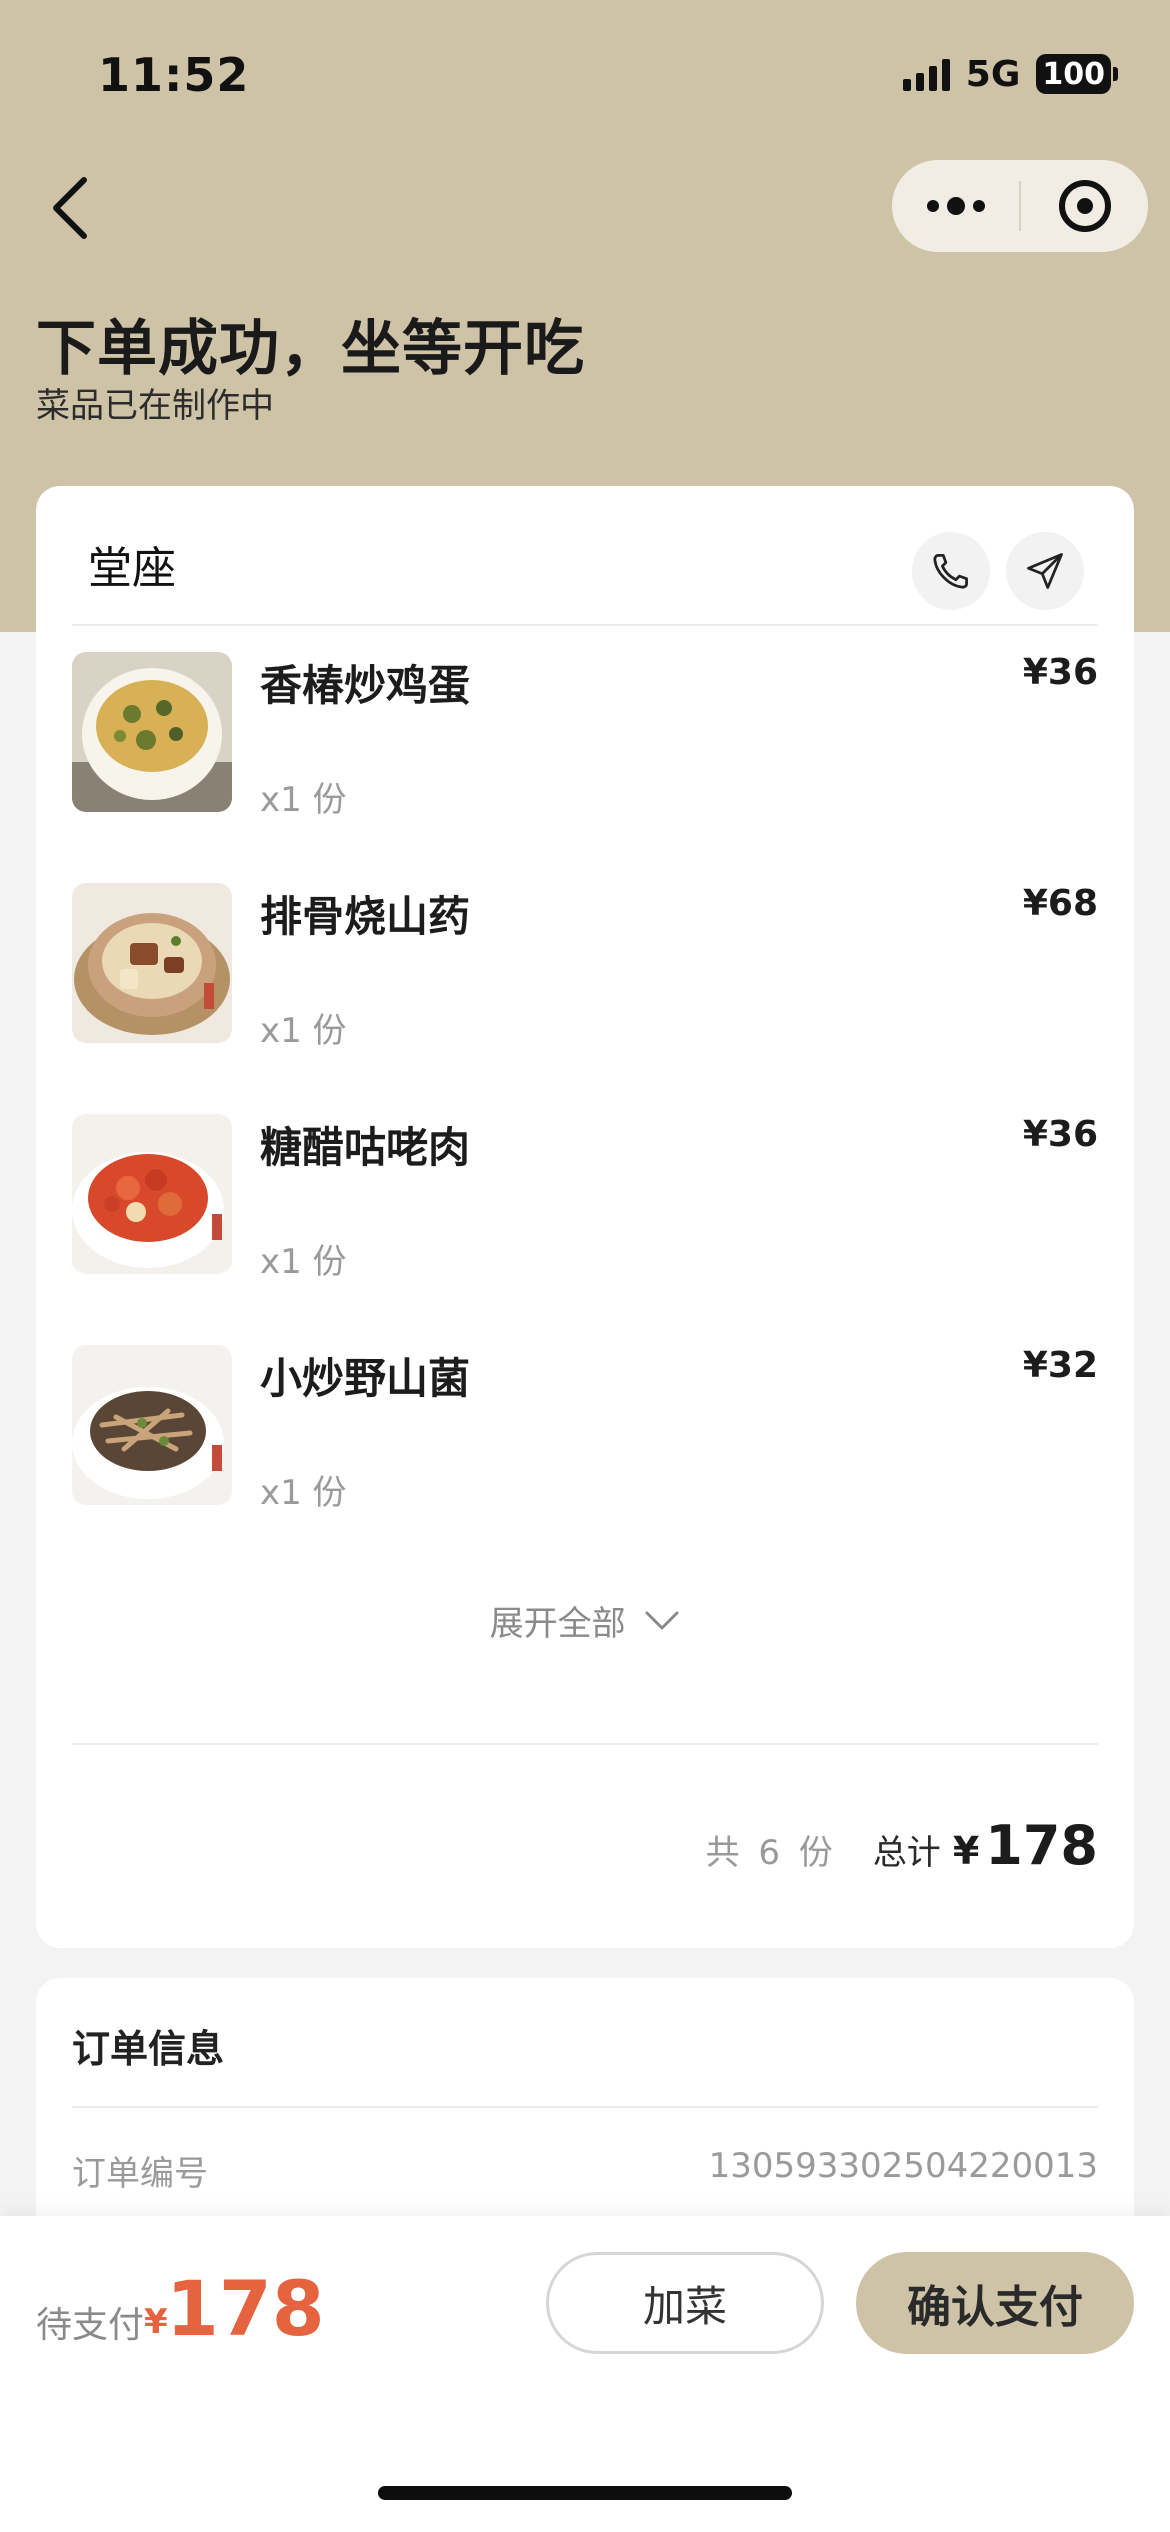  Describe the element at coordinates (365, 1147) in the screenshot. I see `dish-name: 糖醋咕咾肉` at that location.